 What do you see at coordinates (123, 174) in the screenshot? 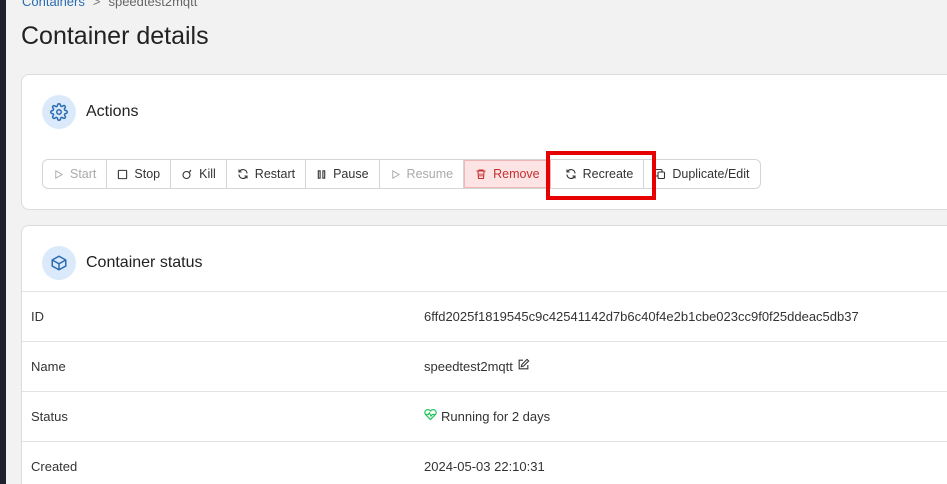
I see `stop-icon` at bounding box center [123, 174].